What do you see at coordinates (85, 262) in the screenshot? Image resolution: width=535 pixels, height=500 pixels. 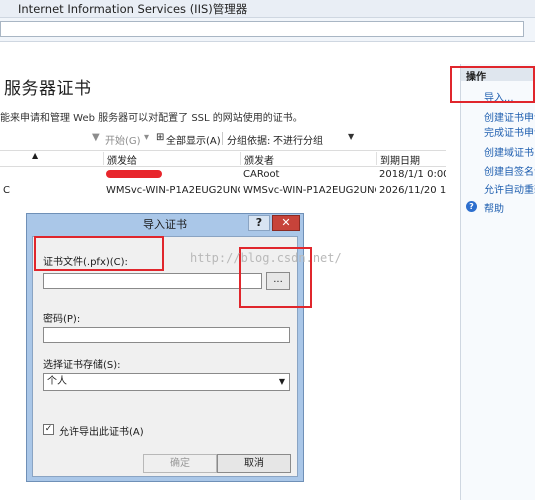 I see `cert-file-label: 证书文件(.pfx)(C):` at bounding box center [85, 262].